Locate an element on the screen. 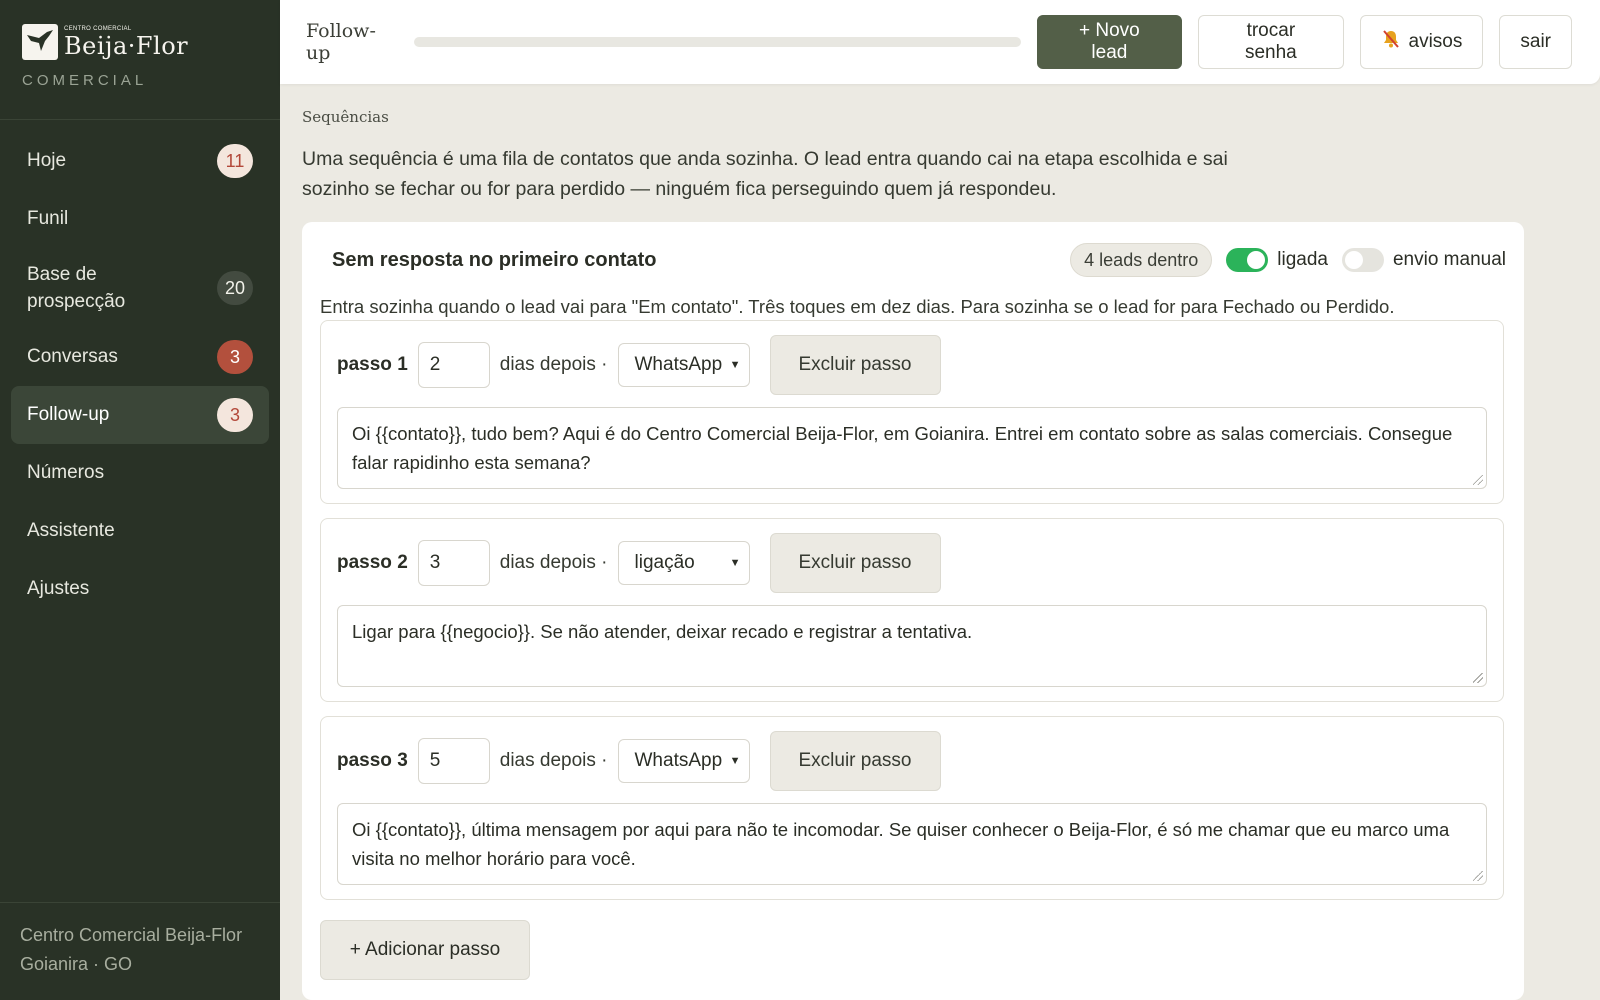 Image resolution: width=1600 pixels, height=1000 pixels. brand-name: Beija·Flor is located at coordinates (126, 46).